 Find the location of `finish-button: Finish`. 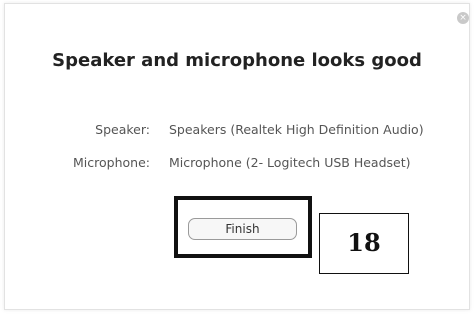

finish-button: Finish is located at coordinates (242, 229).